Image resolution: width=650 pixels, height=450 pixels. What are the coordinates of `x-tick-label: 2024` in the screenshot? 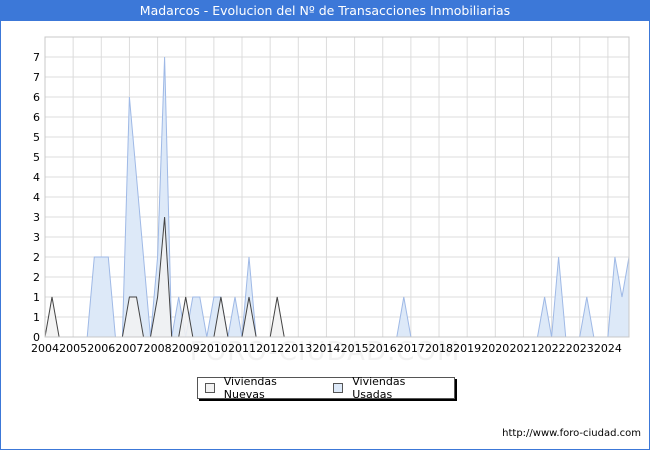 It's located at (608, 348).